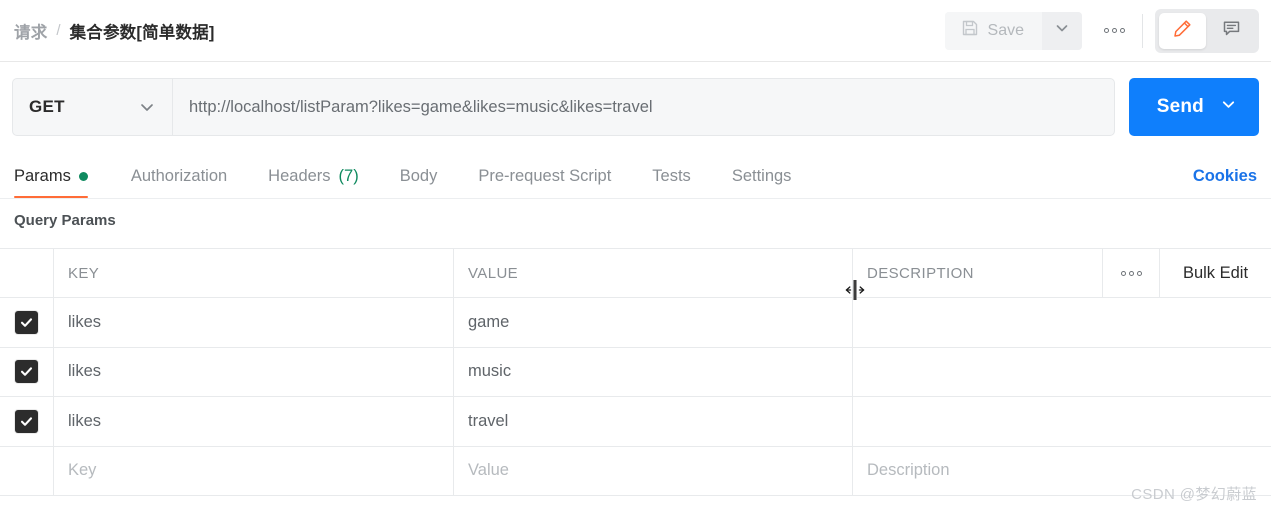 The image size is (1271, 510). I want to click on header-key-cell: KEY, so click(253, 273).